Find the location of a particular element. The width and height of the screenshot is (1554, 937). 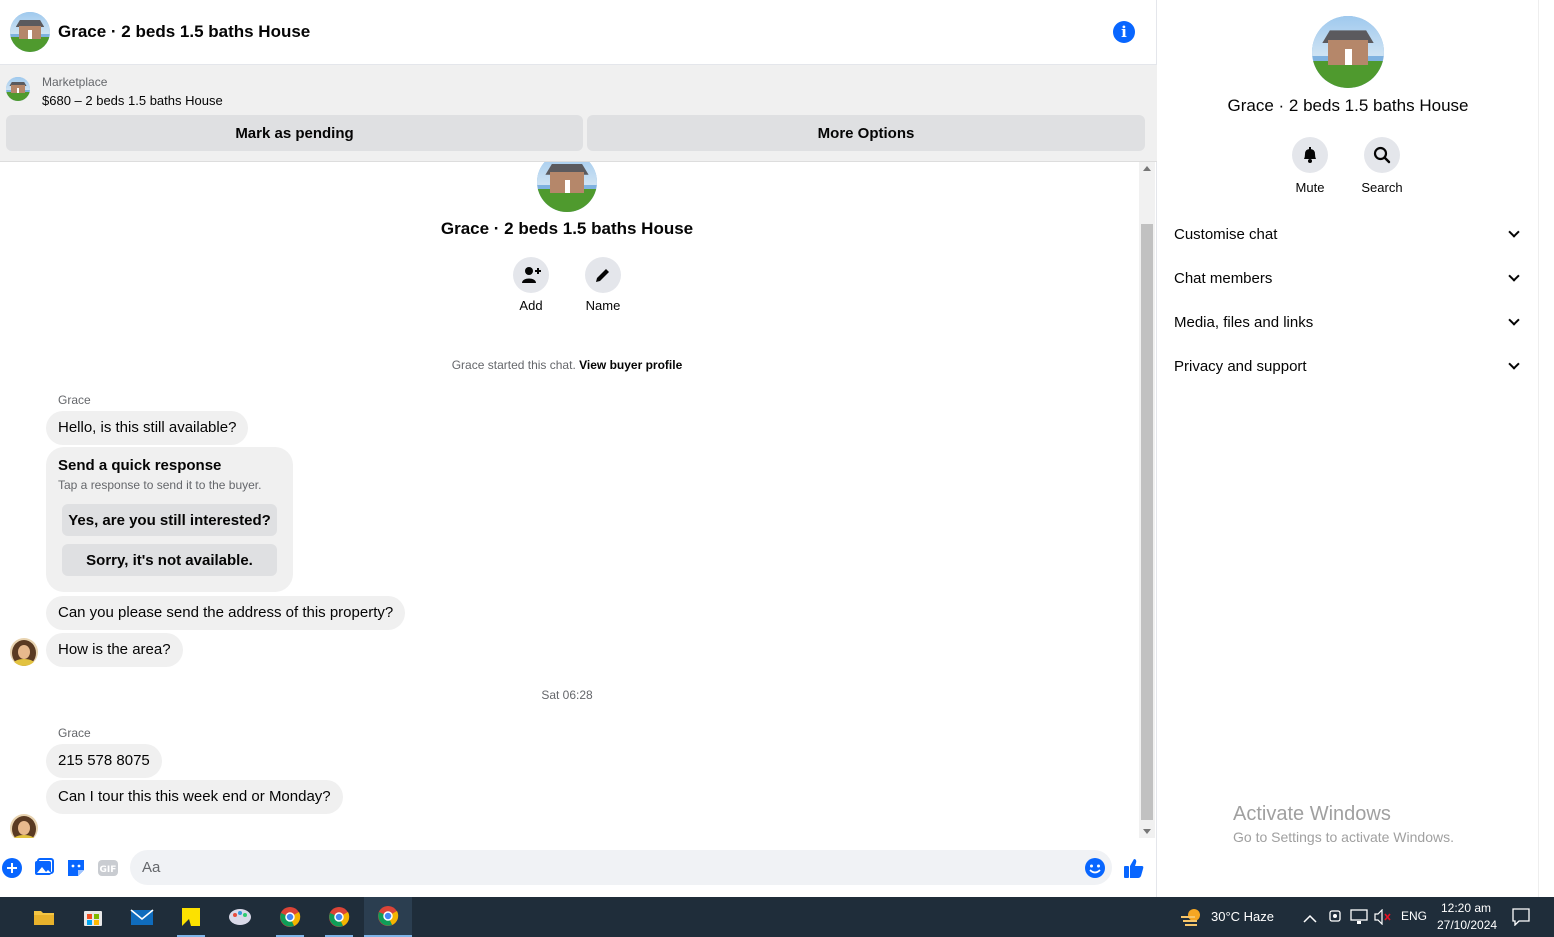

message-input is located at coordinates (621, 867).